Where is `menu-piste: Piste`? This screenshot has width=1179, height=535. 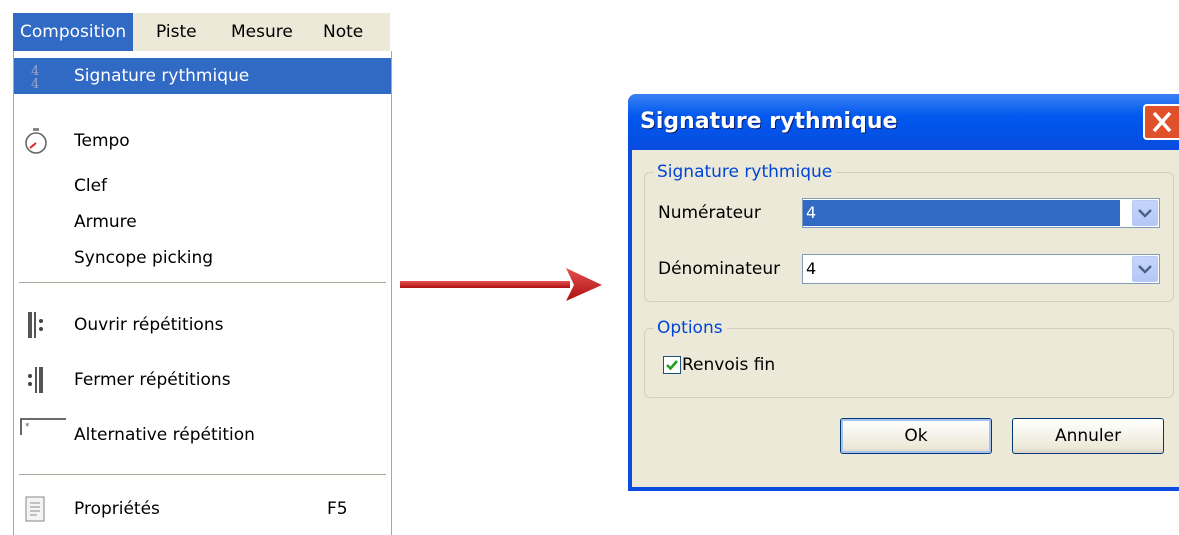 menu-piste: Piste is located at coordinates (176, 32).